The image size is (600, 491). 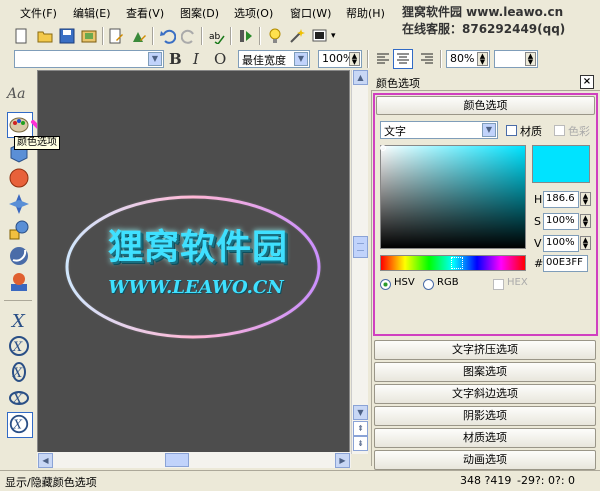 I want to click on lighting-icon, so click(x=19, y=282).